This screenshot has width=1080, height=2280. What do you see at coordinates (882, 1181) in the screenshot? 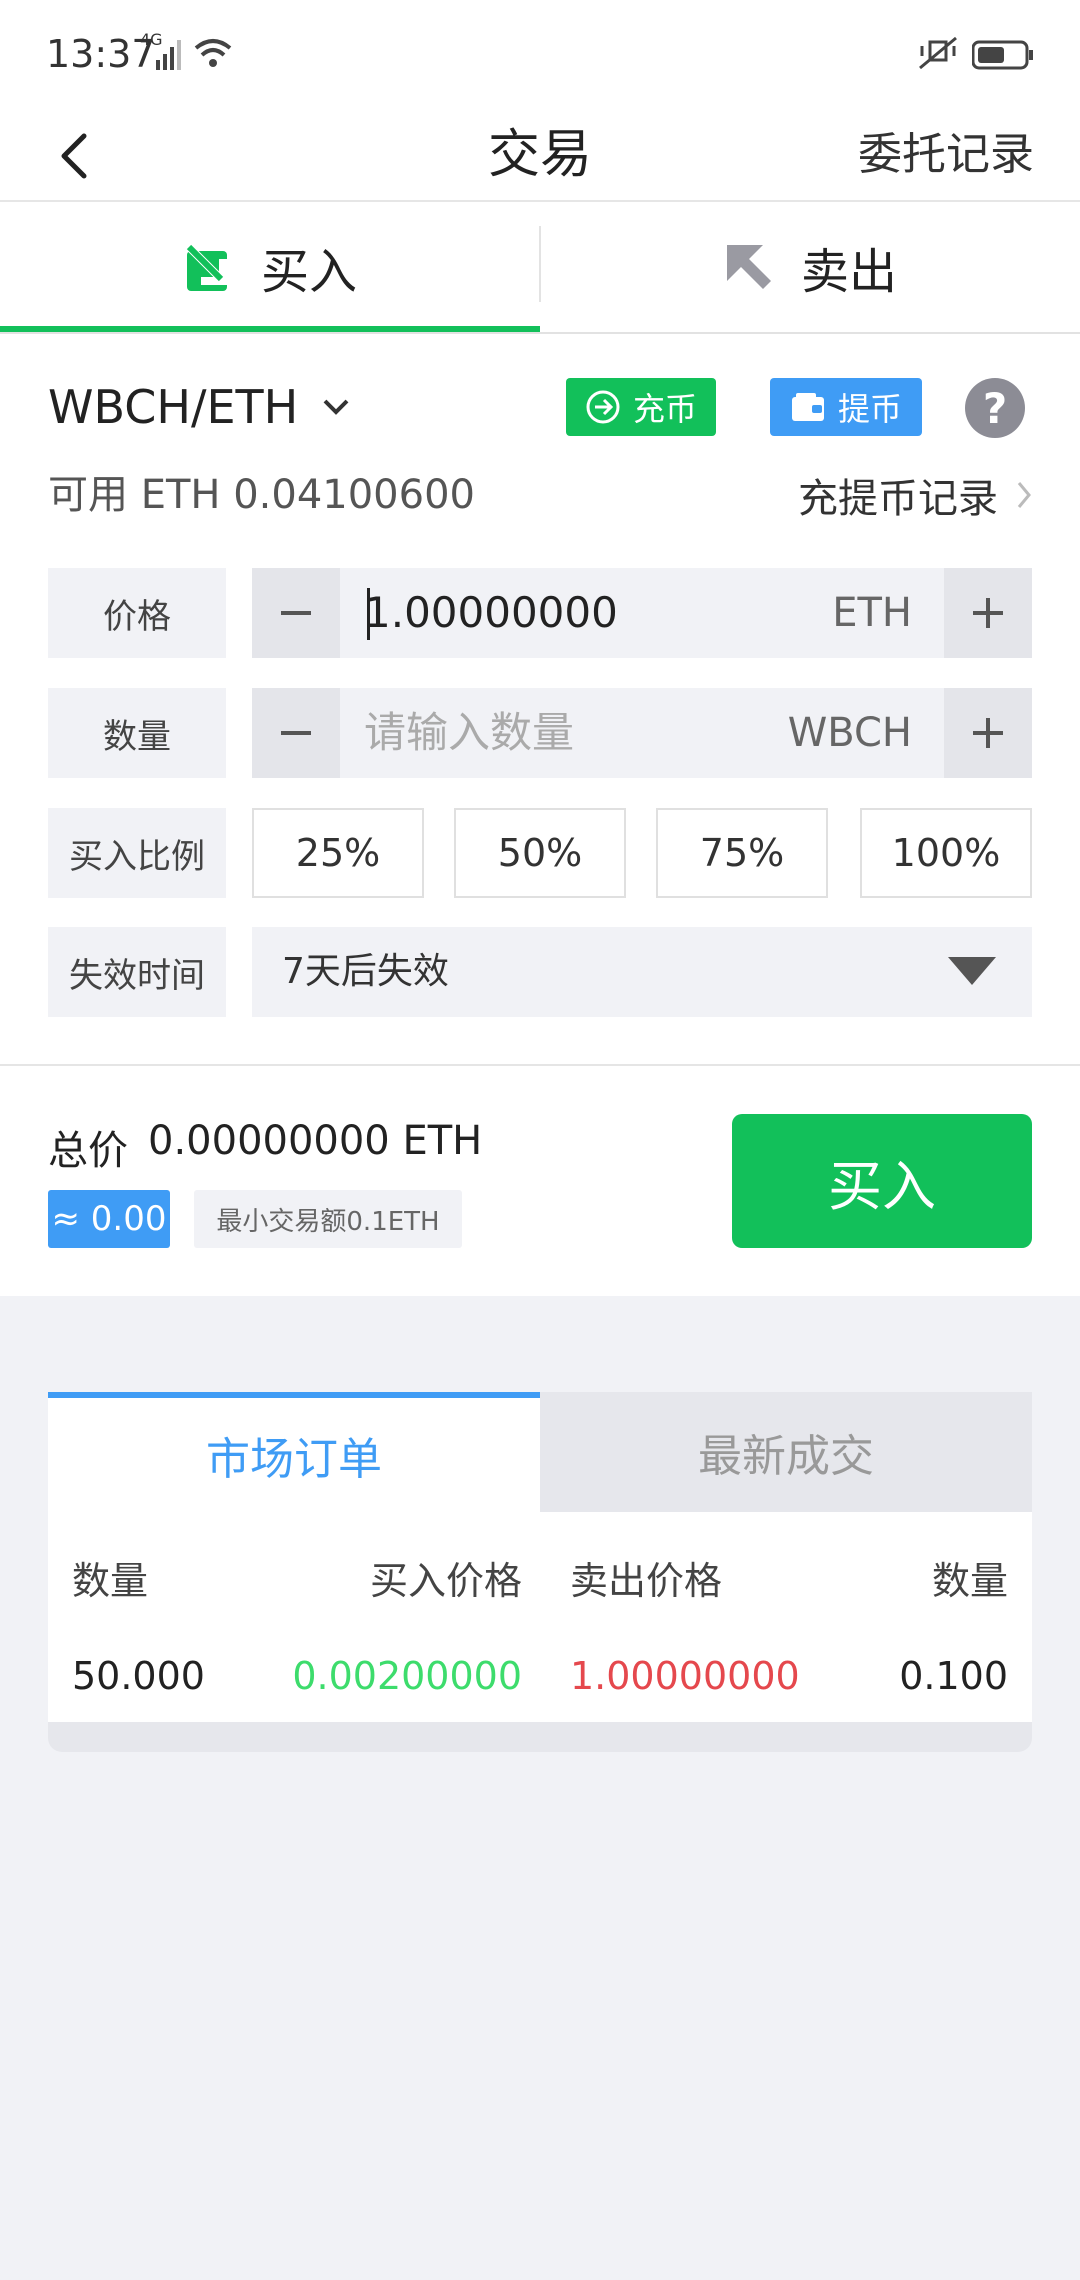
I see `buy-button: 买入` at bounding box center [882, 1181].